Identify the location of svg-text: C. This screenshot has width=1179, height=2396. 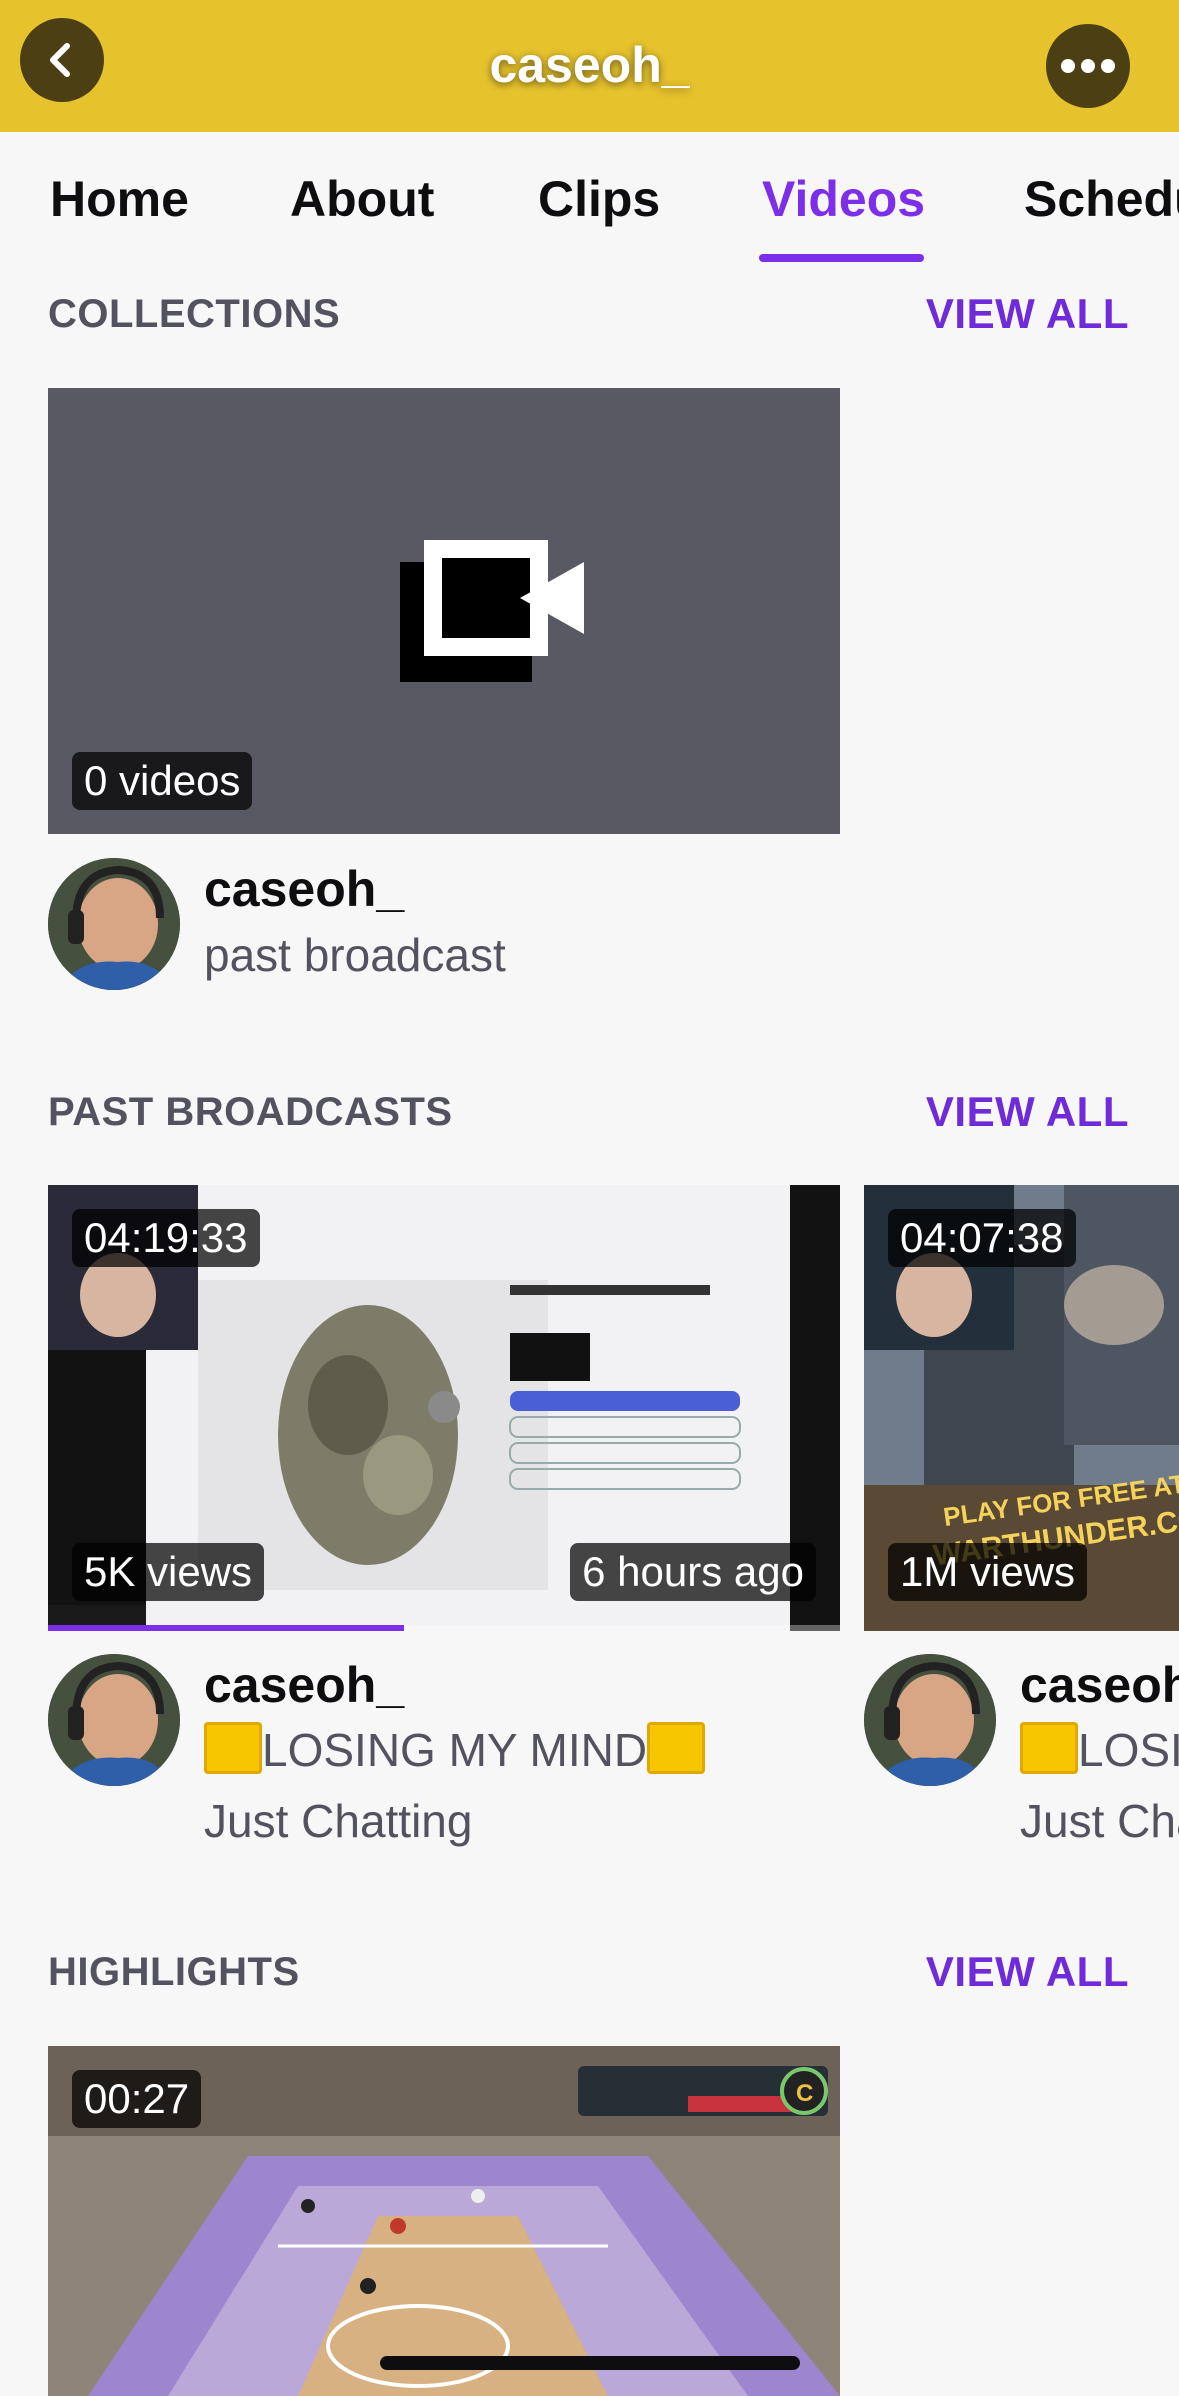
(804, 2093).